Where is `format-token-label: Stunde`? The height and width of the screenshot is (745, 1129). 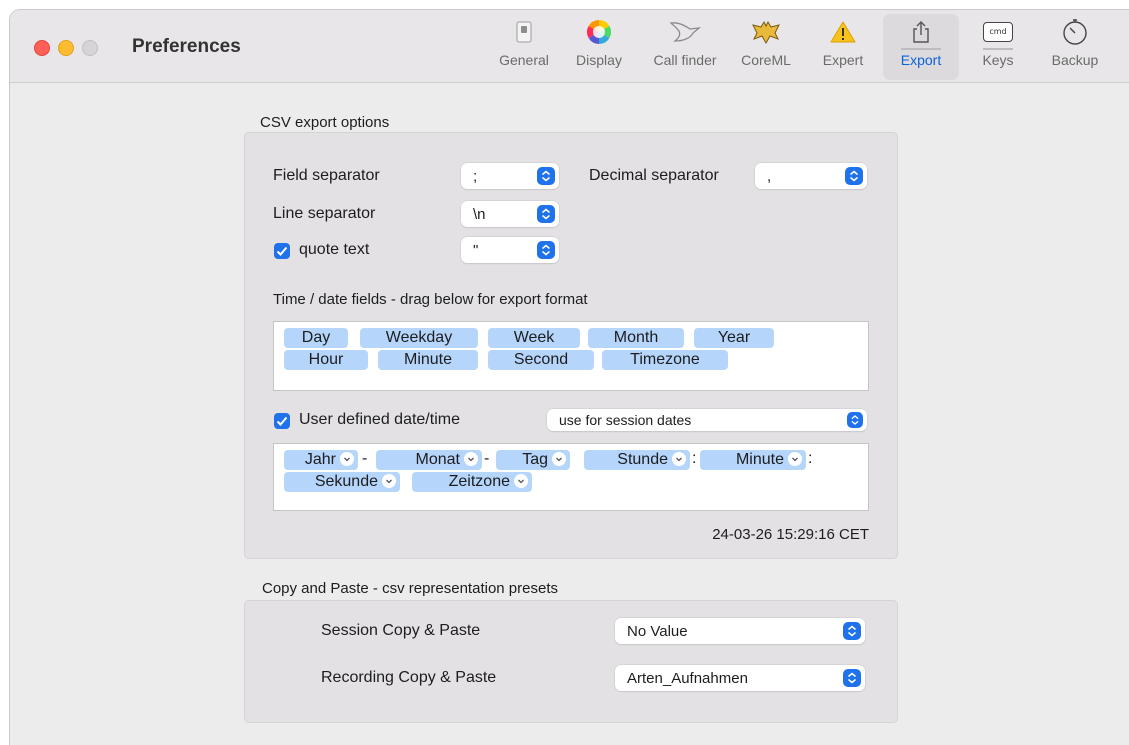 format-token-label: Stunde is located at coordinates (642, 459).